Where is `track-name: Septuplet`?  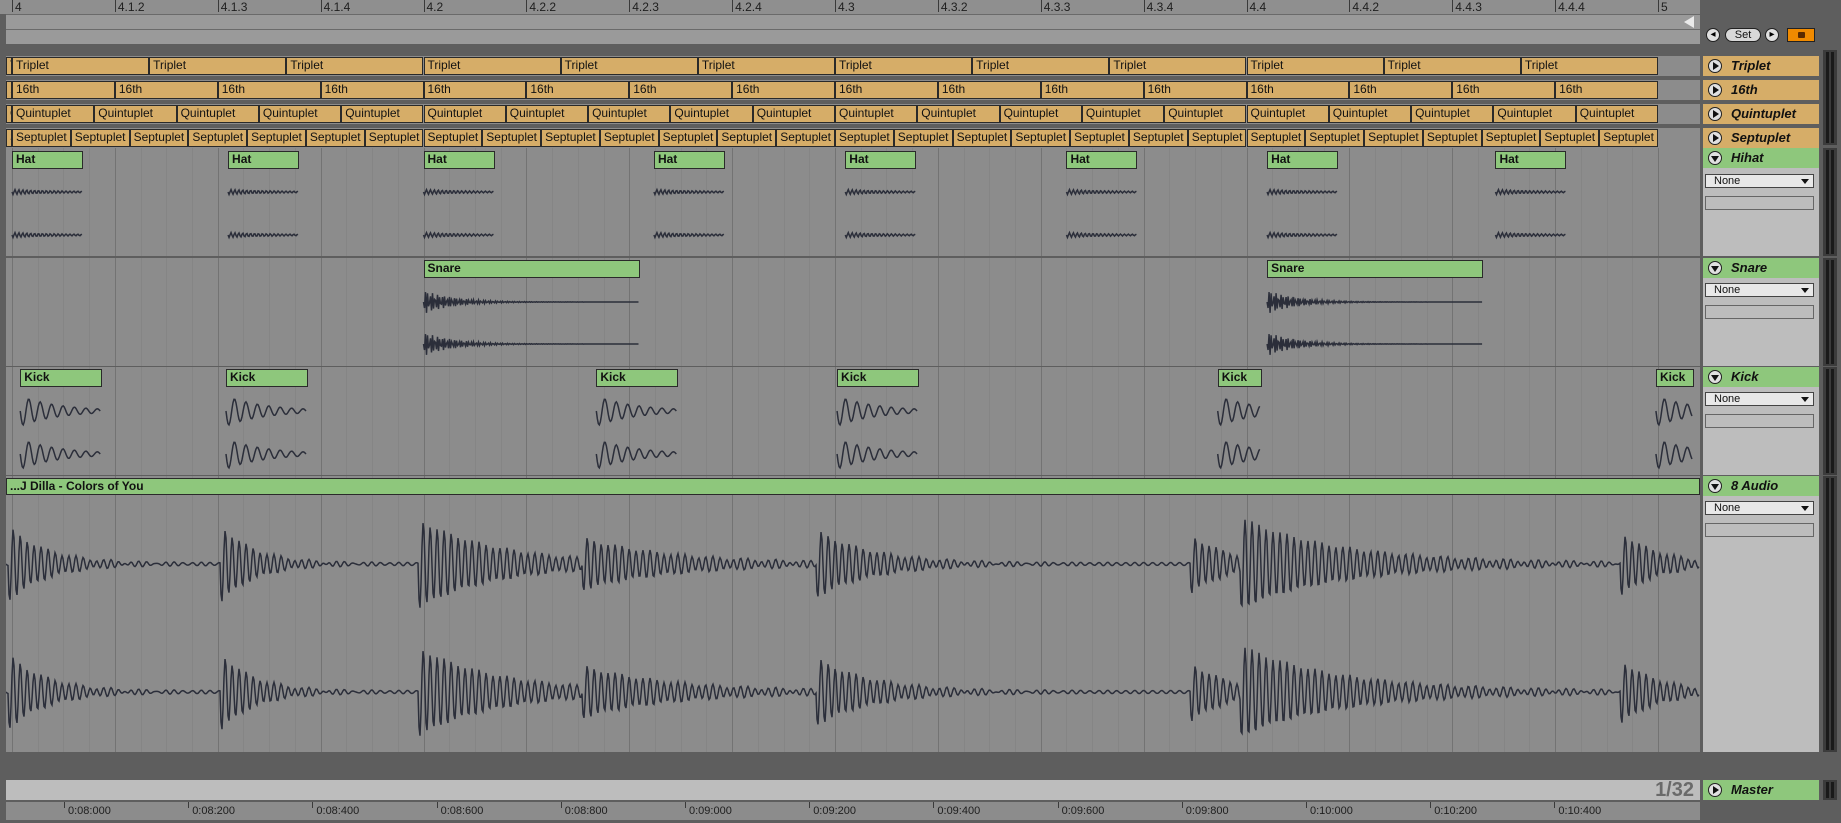 track-name: Septuplet is located at coordinates (1760, 137).